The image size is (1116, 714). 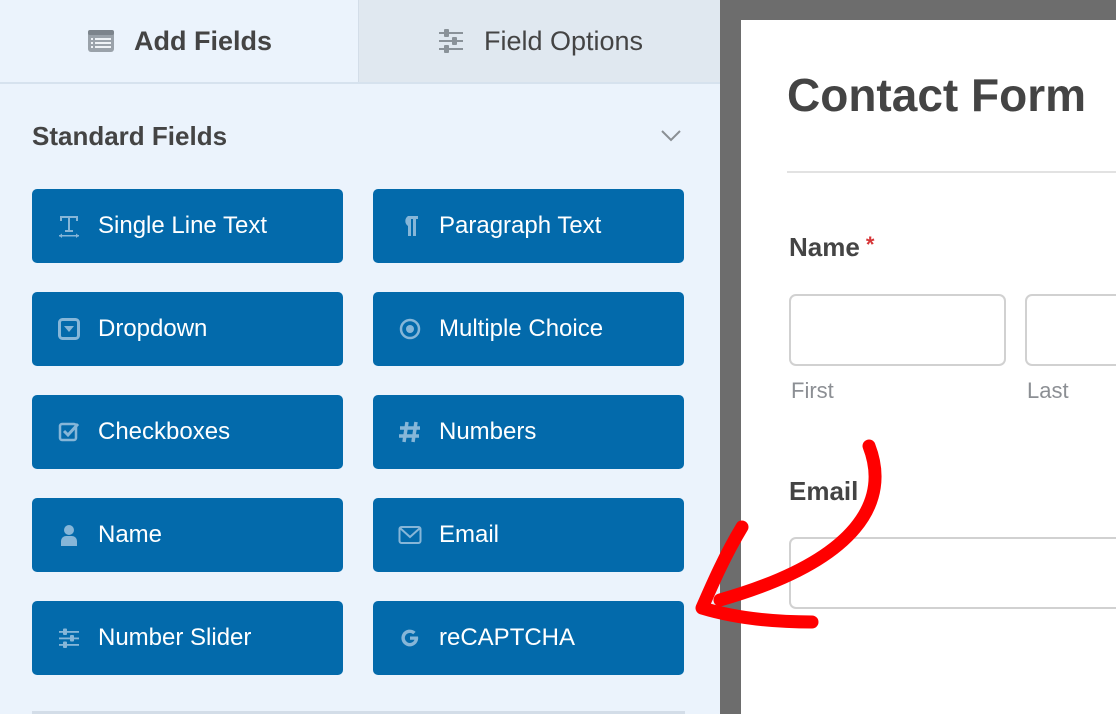 I want to click on field-button-numbers: Numbers, so click(x=528, y=432).